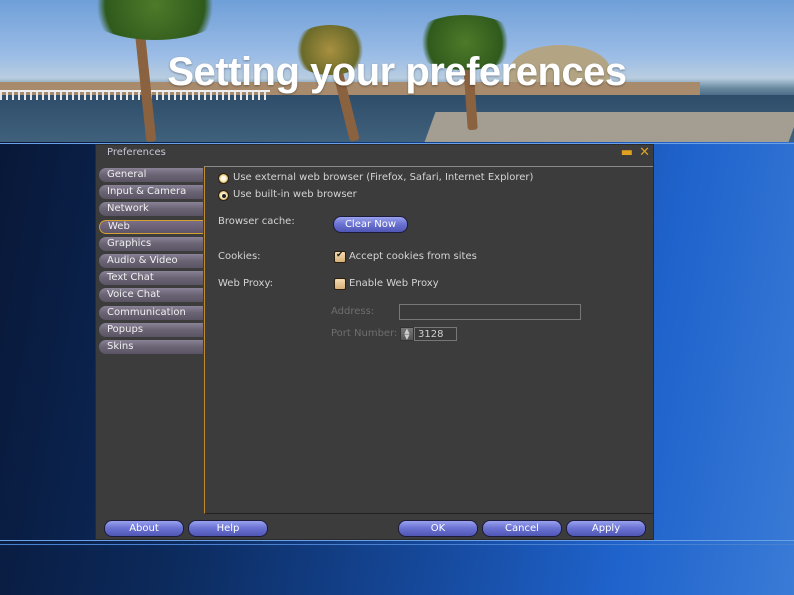 This screenshot has height=595, width=794. Describe the element at coordinates (151, 346) in the screenshot. I see `tab-skins: Skins` at that location.